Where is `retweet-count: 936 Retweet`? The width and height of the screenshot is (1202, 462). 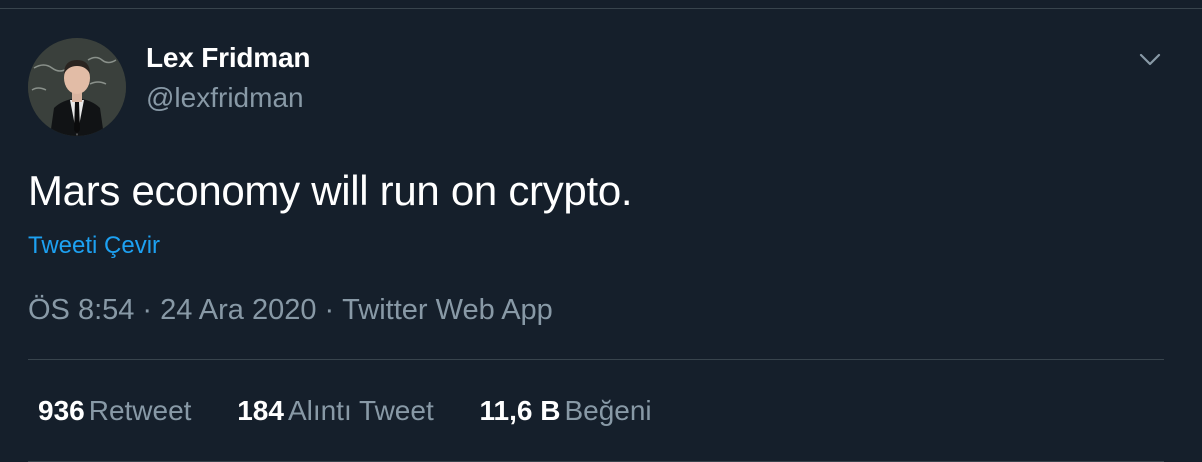
retweet-count: 936 Retweet is located at coordinates (114, 411).